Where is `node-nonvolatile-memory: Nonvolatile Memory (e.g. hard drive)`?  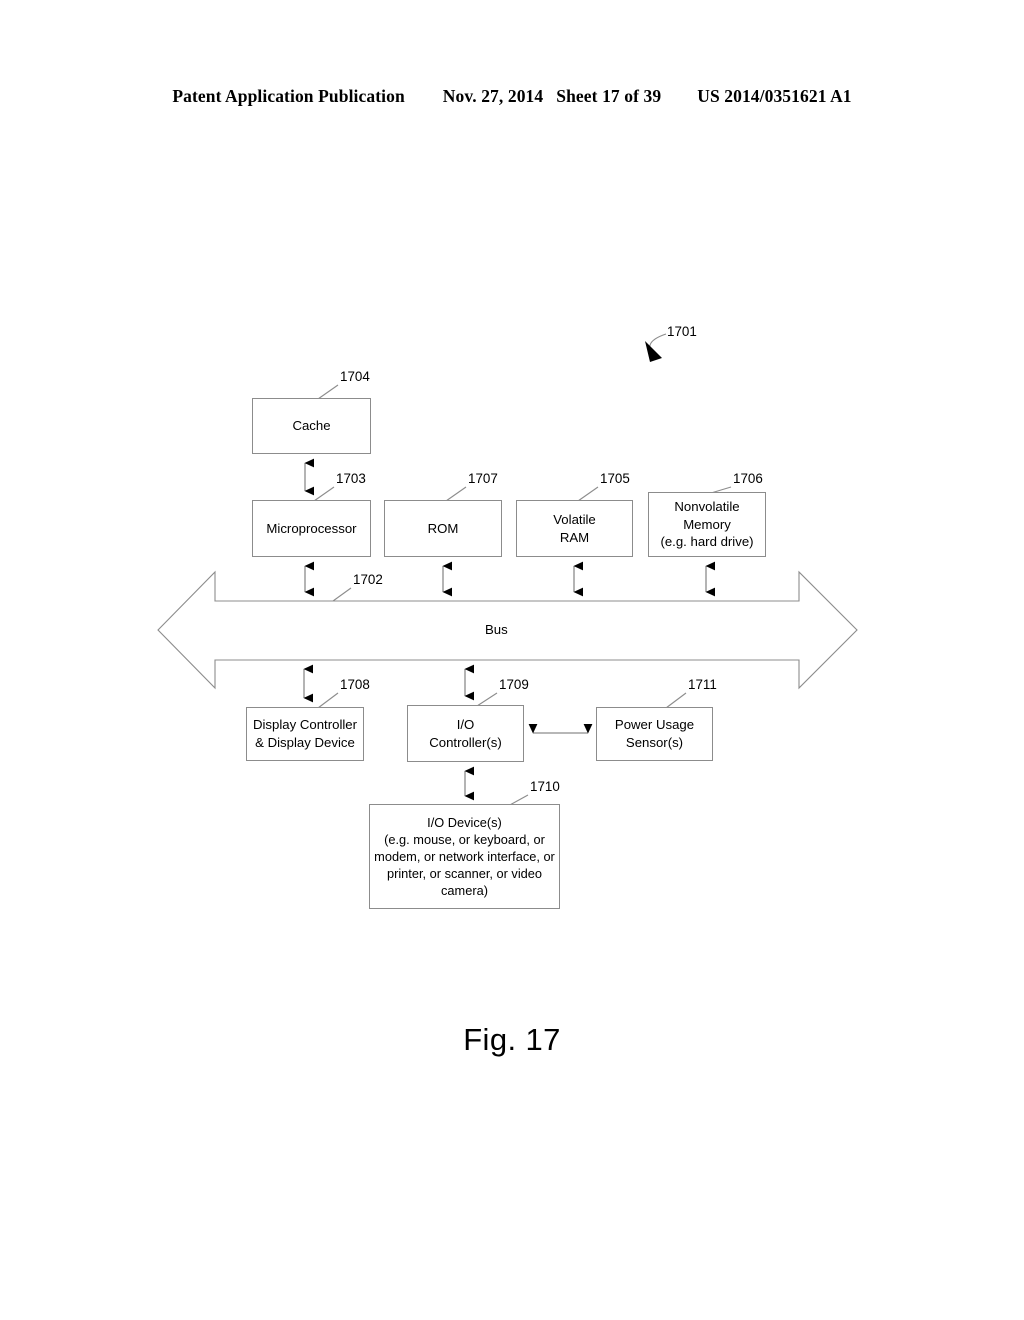 node-nonvolatile-memory: Nonvolatile Memory (e.g. hard drive) is located at coordinates (707, 524).